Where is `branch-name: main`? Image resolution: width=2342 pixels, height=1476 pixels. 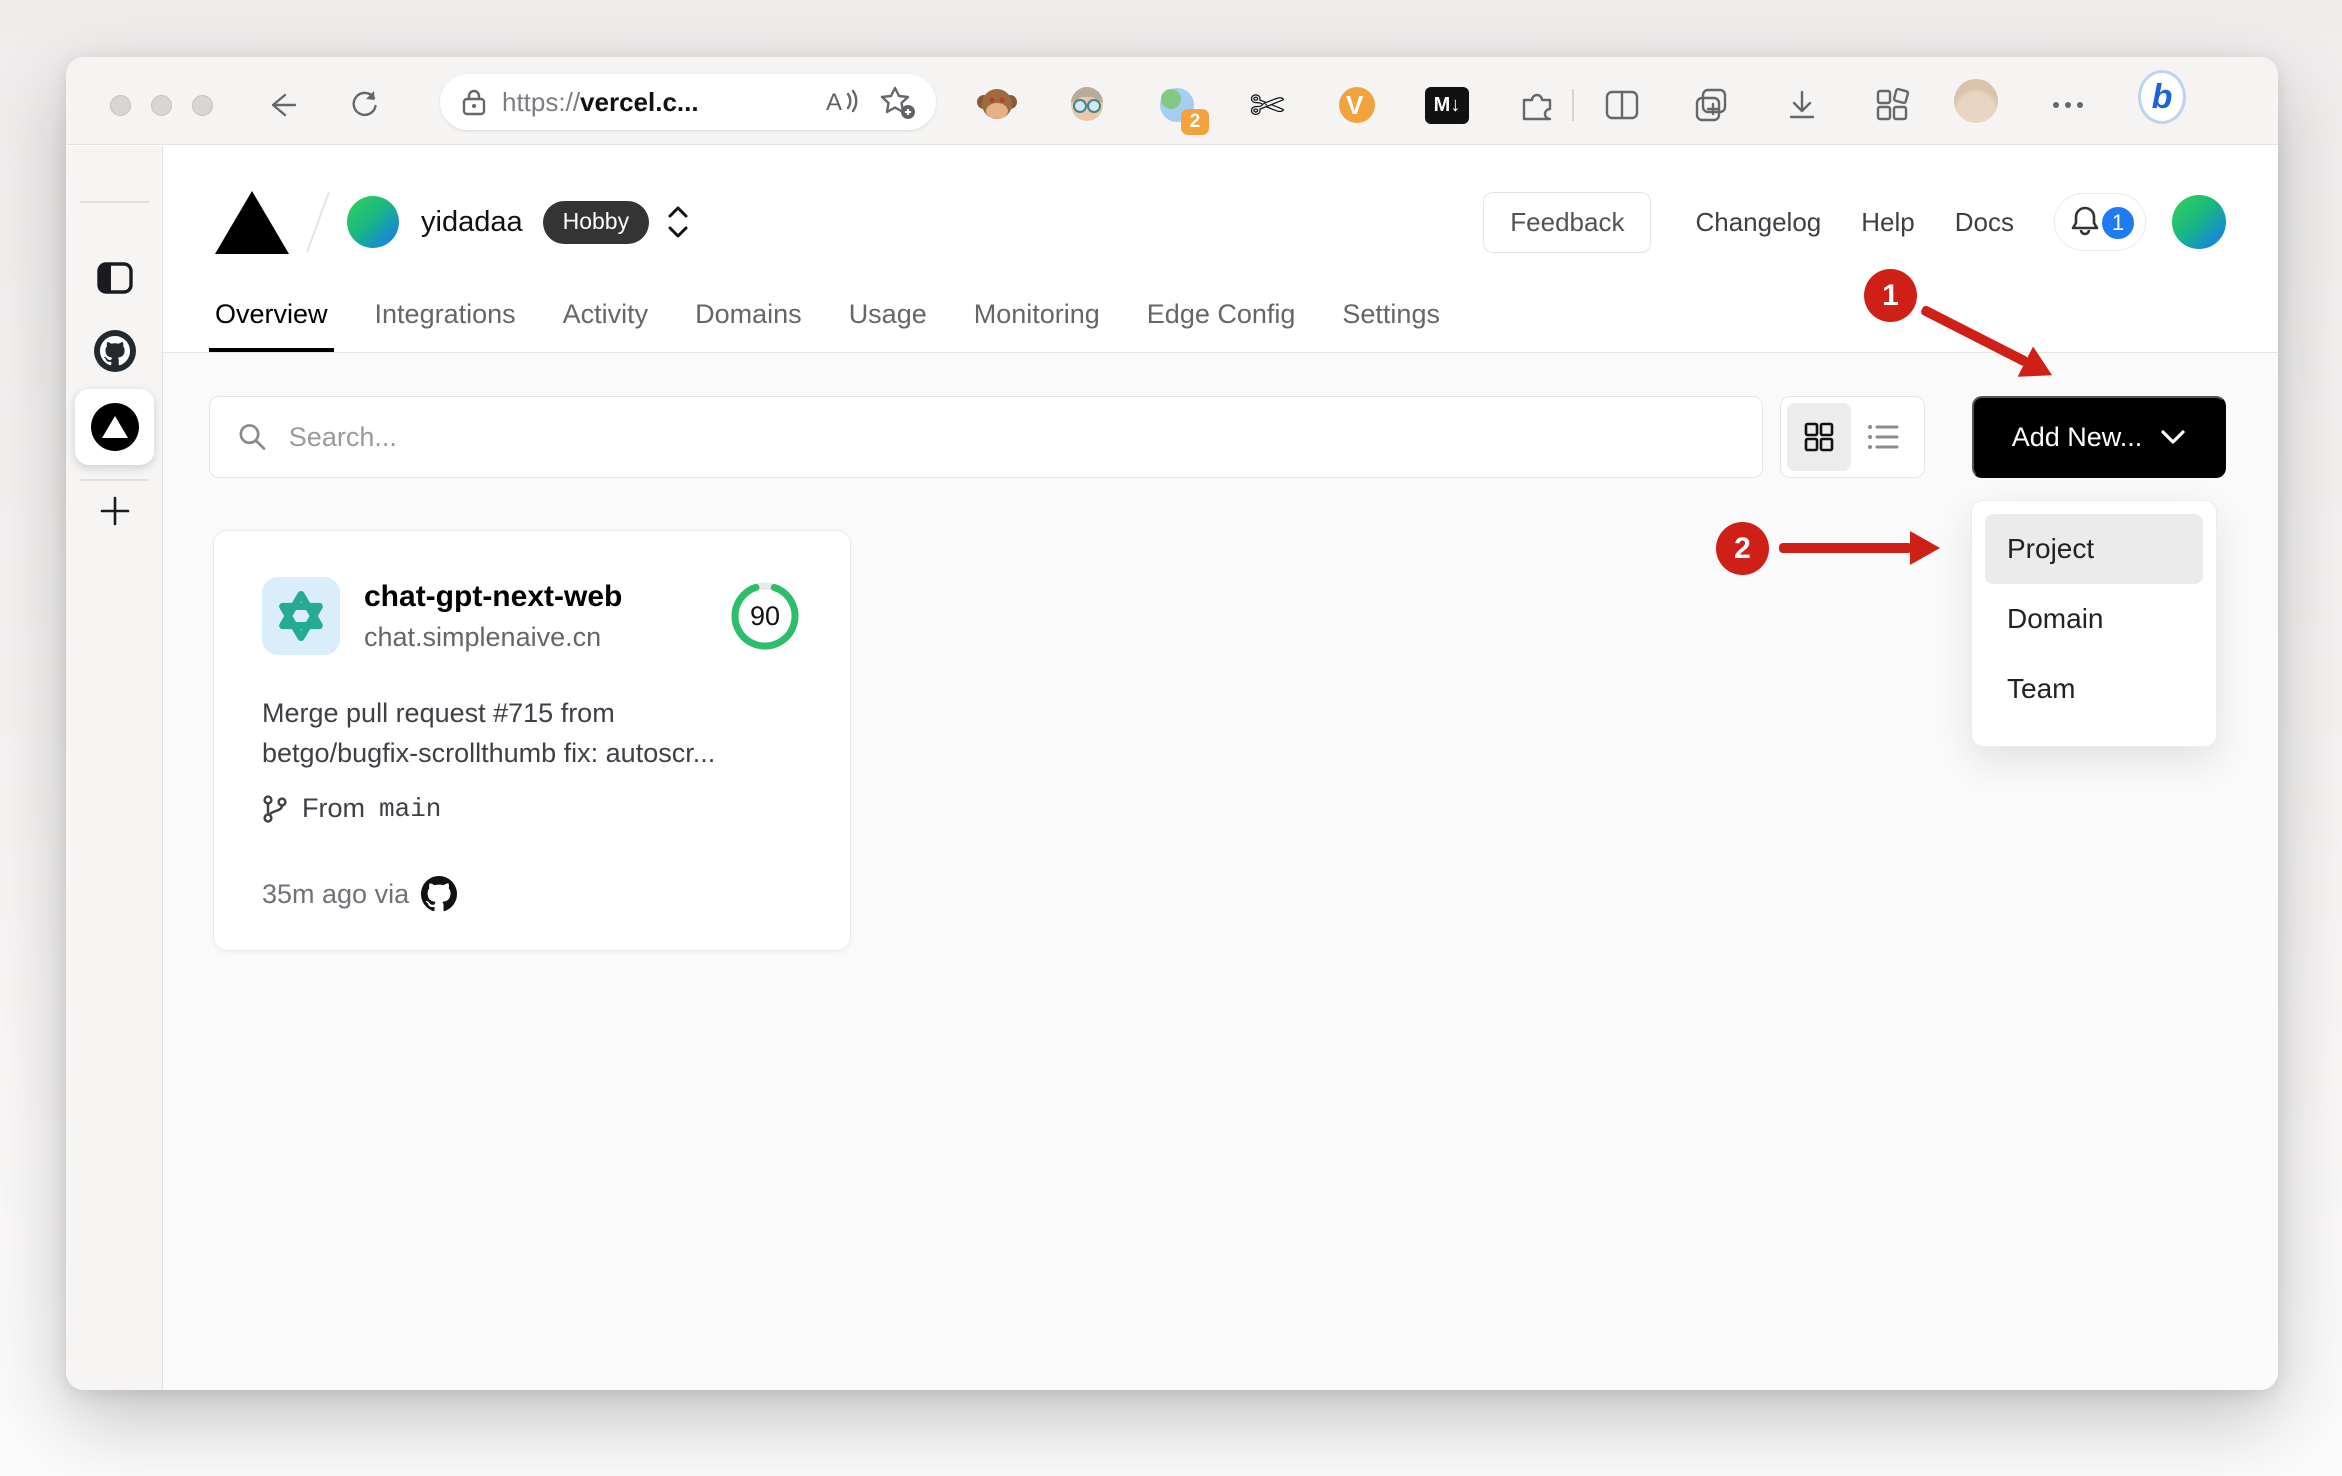 branch-name: main is located at coordinates (410, 808).